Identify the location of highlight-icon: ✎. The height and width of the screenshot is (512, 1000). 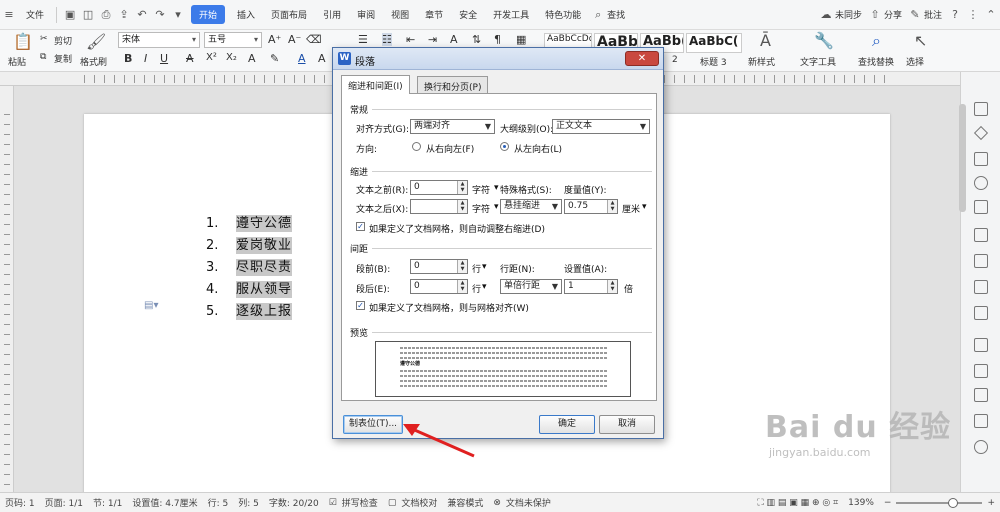
(274, 58).